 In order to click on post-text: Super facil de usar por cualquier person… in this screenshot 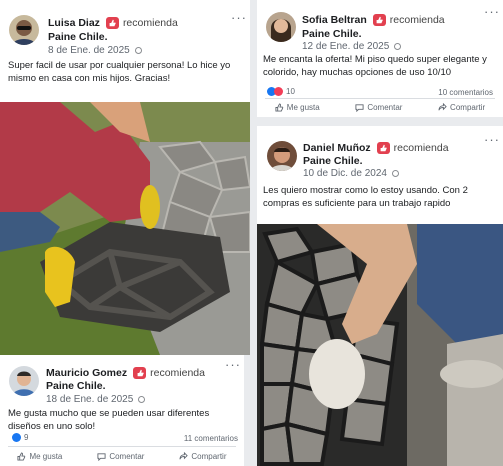, I will do `click(119, 72)`.